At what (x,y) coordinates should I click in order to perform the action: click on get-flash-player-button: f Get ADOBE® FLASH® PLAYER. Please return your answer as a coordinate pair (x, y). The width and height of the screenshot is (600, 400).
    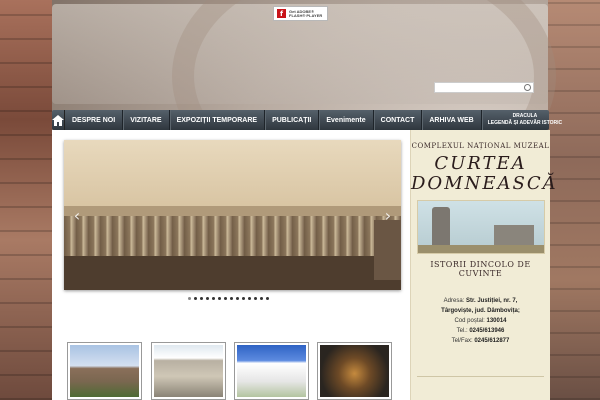
    Looking at the image, I should click on (300, 13).